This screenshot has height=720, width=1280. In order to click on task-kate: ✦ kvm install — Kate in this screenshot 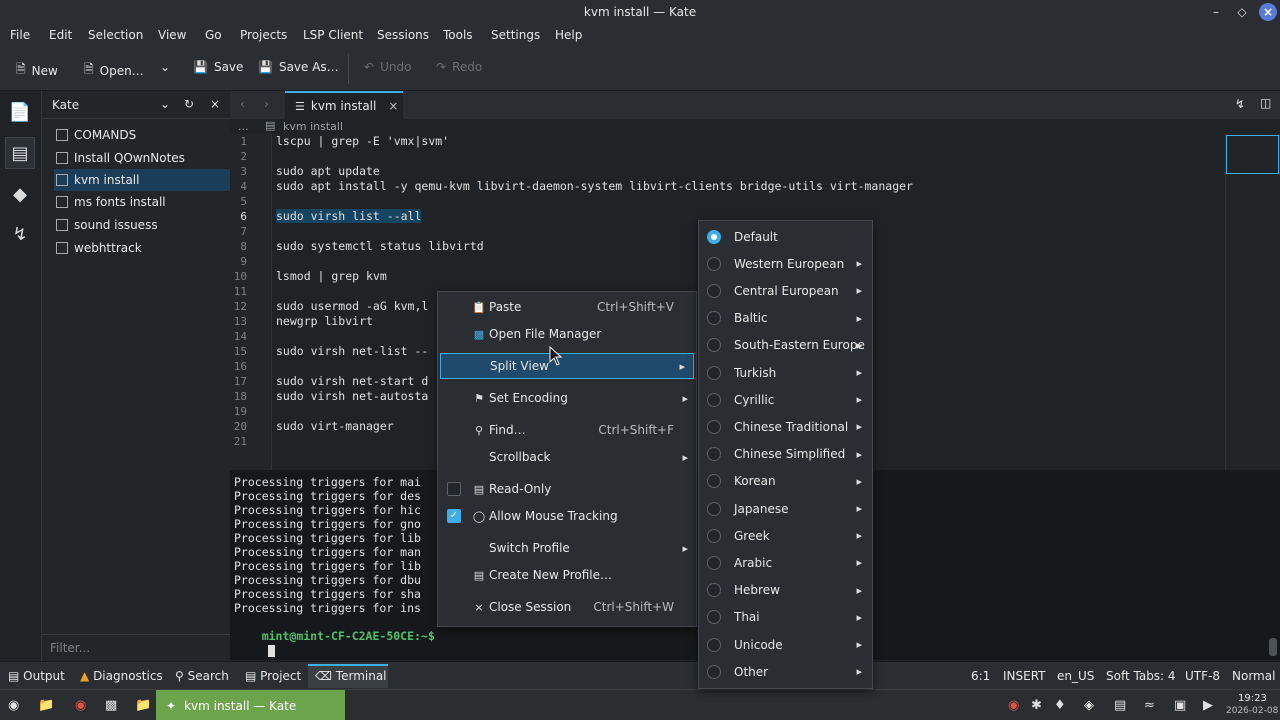, I will do `click(250, 705)`.